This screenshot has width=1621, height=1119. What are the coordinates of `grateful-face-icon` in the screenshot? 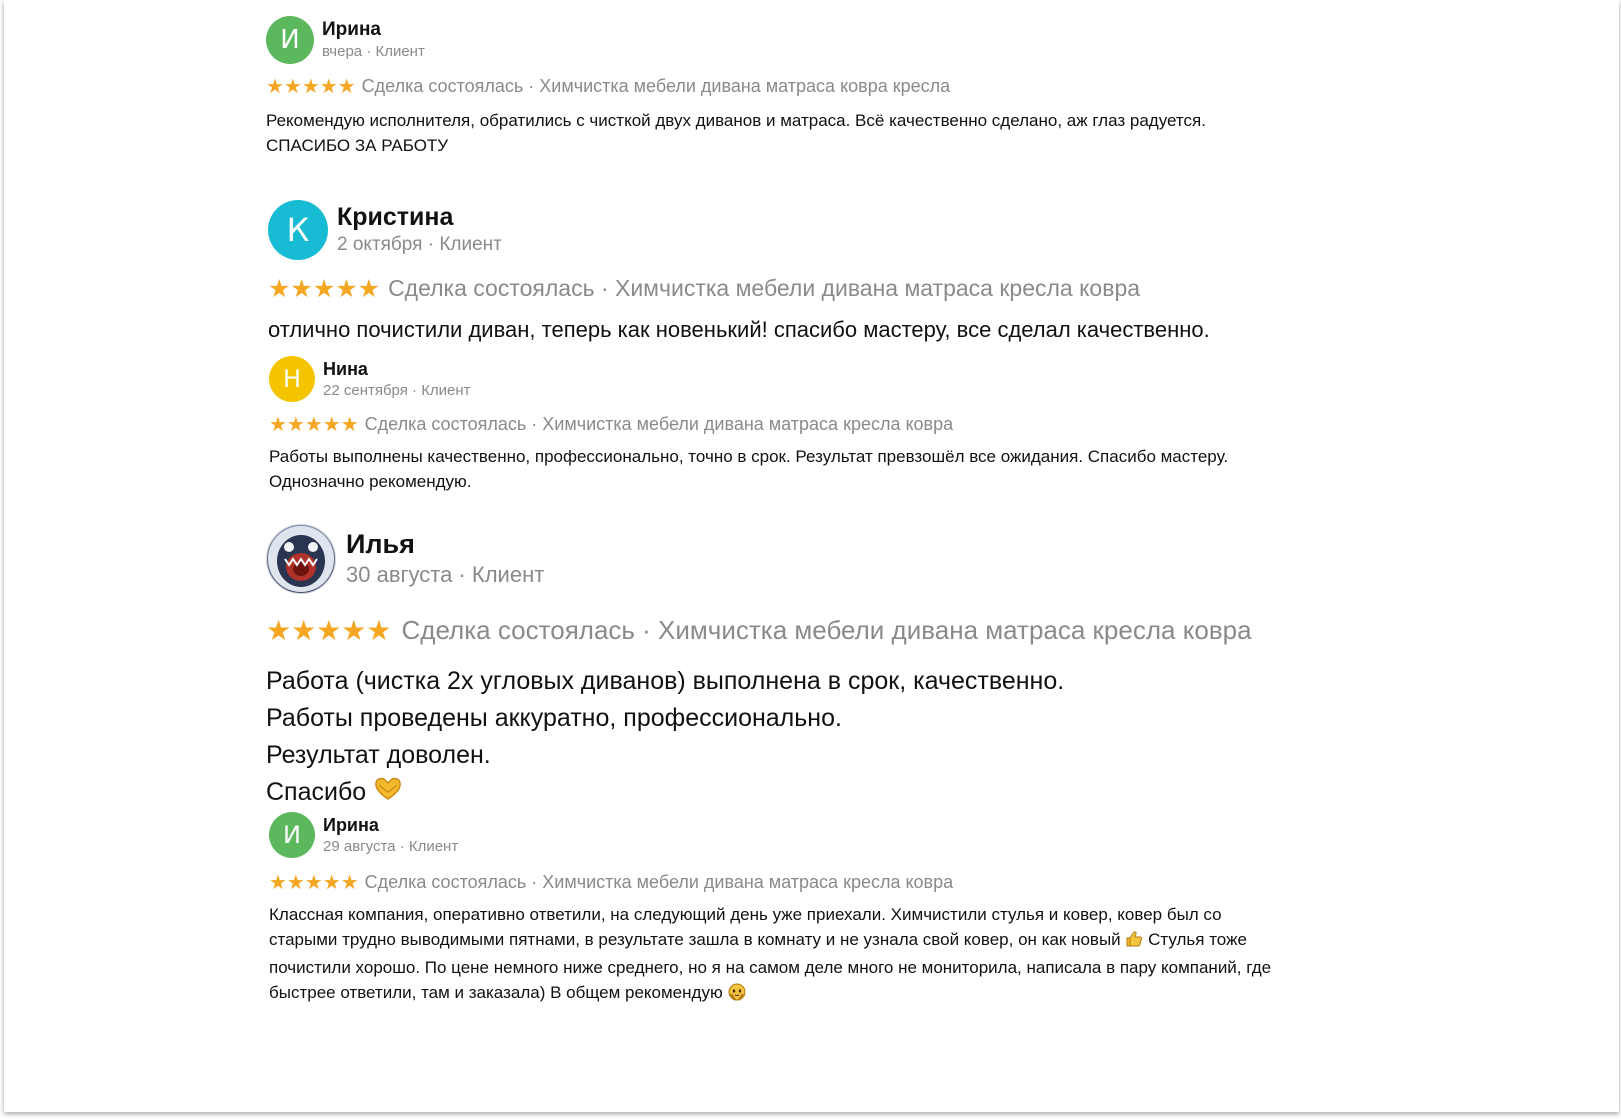 It's located at (737, 995).